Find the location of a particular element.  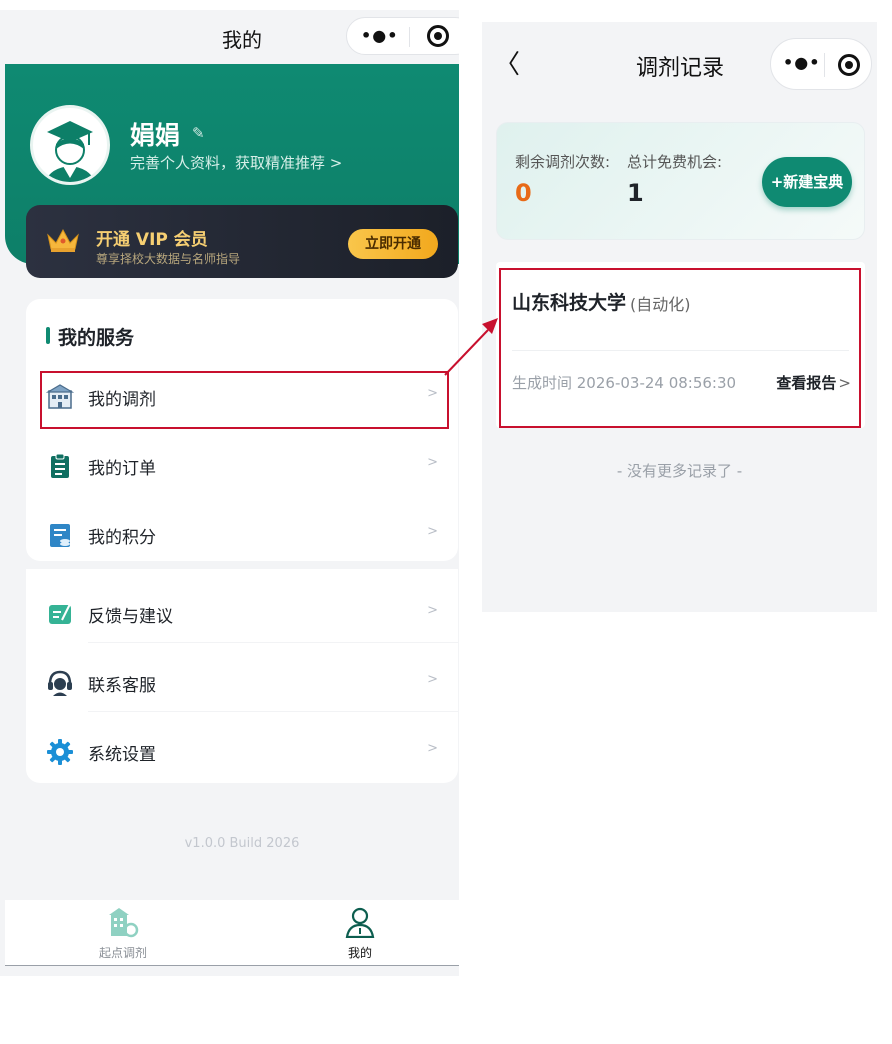

headset-icon is located at coordinates (60, 683).